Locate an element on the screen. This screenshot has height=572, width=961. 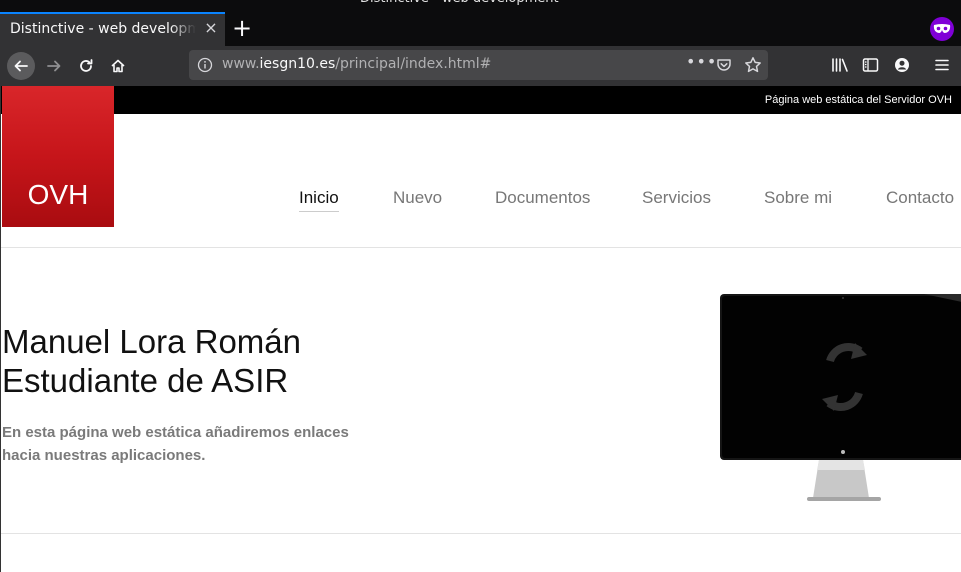
back-button is located at coordinates (21, 66).